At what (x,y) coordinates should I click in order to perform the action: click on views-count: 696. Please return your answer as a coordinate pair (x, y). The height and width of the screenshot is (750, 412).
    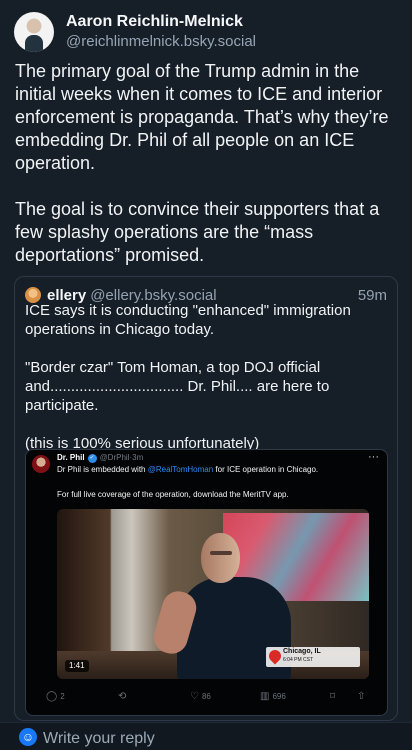
    Looking at the image, I should click on (279, 696).